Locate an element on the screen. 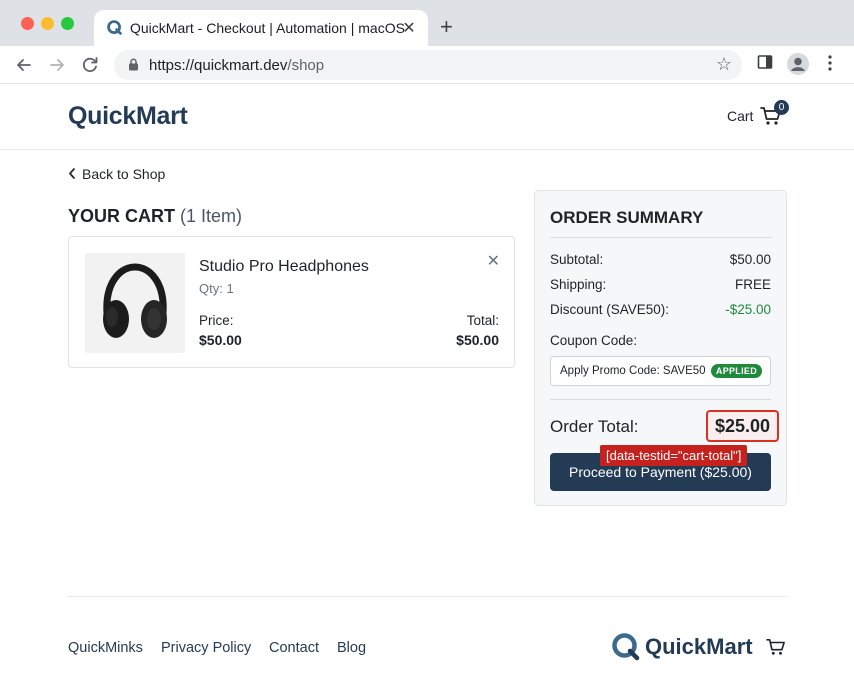  testid-annotation-tag: [data-testid="cart-total"] is located at coordinates (674, 455).